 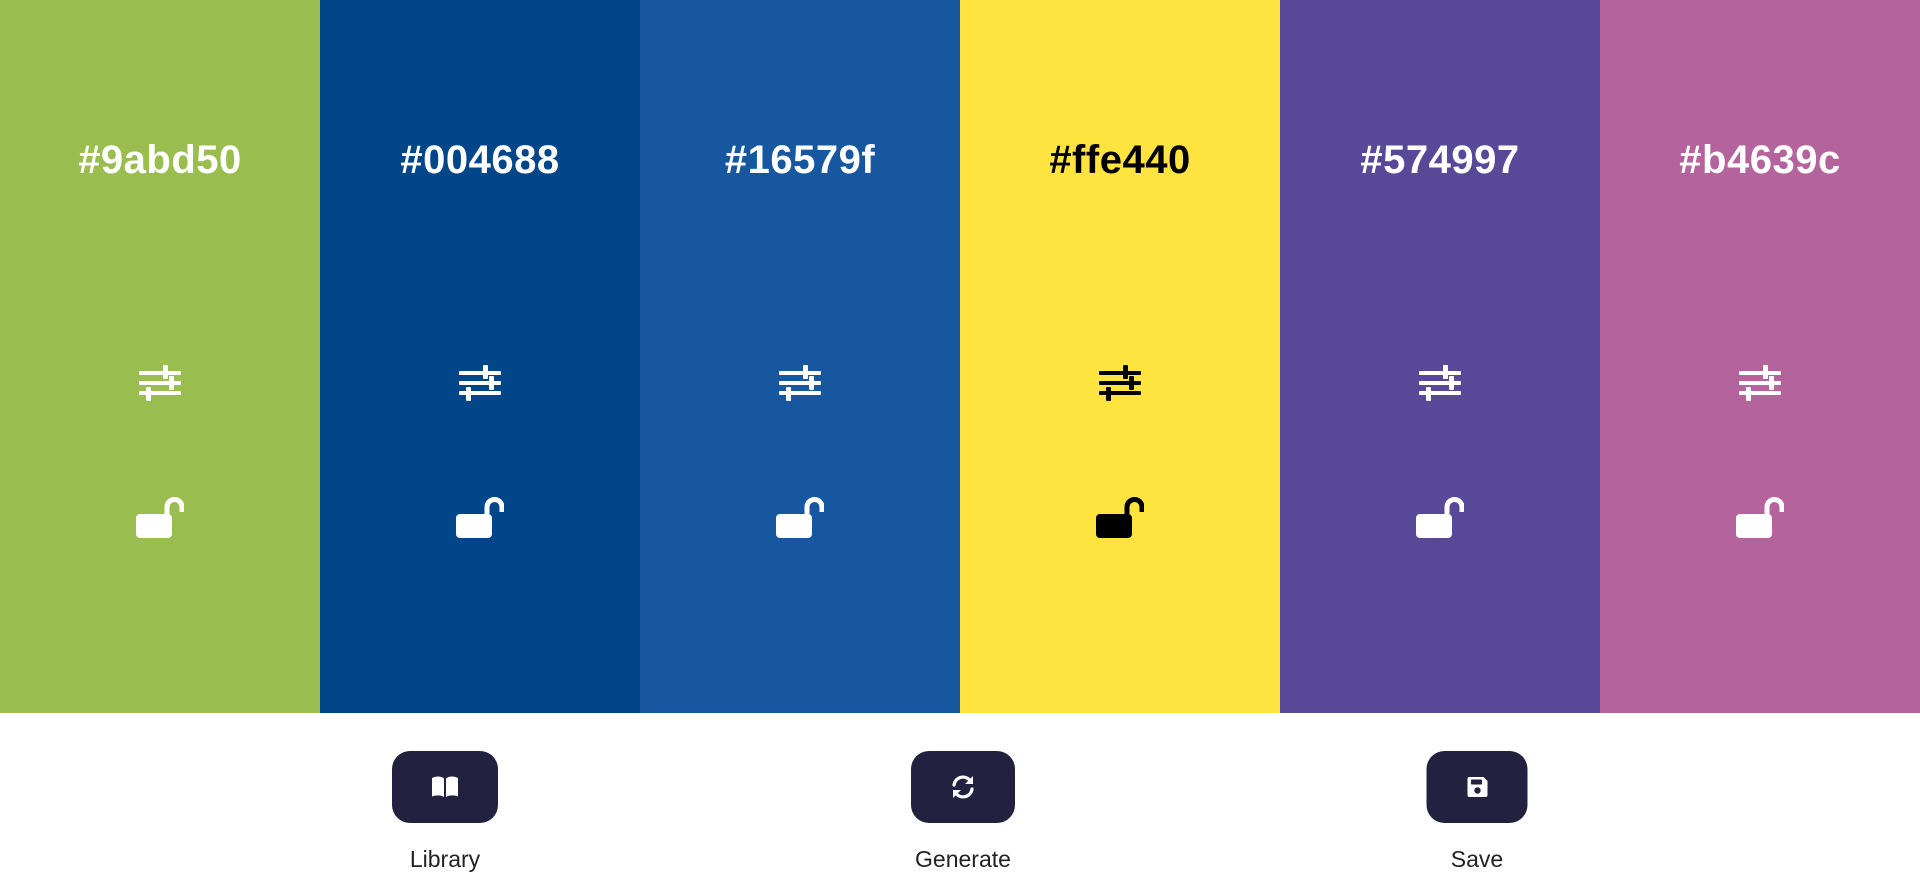 What do you see at coordinates (963, 859) in the screenshot?
I see `generate-label: Generate` at bounding box center [963, 859].